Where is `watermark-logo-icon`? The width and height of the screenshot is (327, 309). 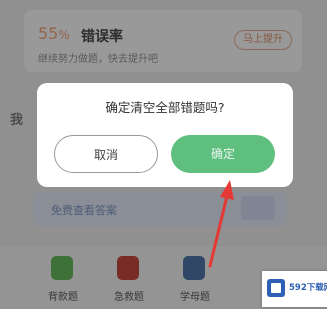
watermark-logo-icon is located at coordinates (276, 288).